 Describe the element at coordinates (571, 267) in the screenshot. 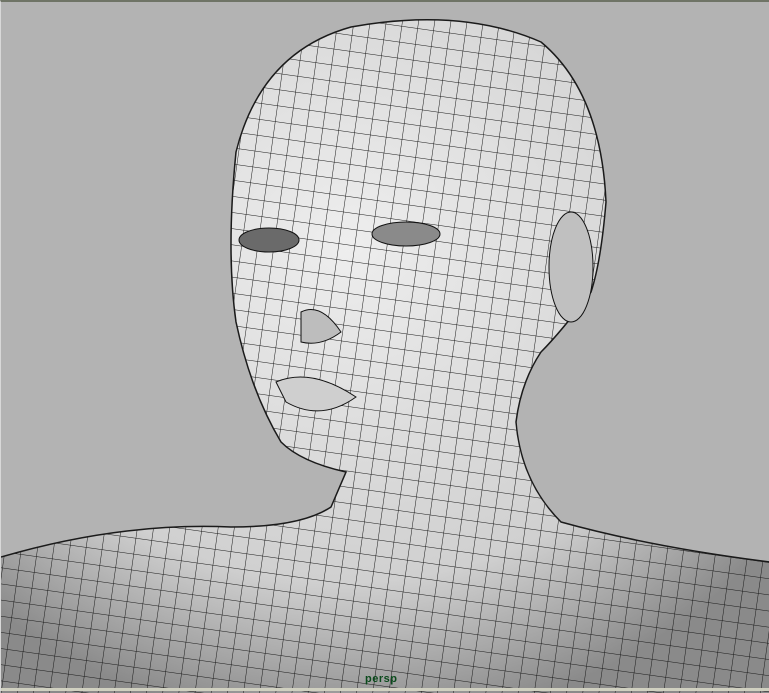

I see `ear` at that location.